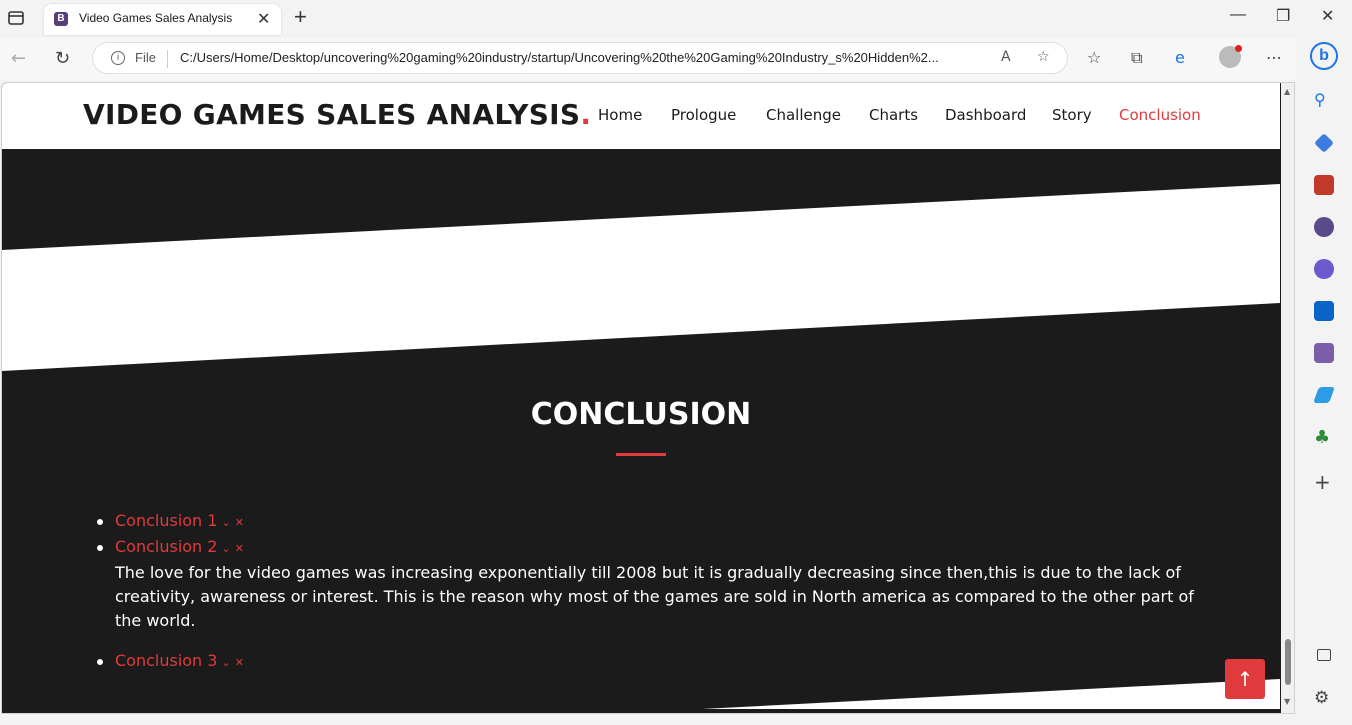 The width and height of the screenshot is (1352, 725). Describe the element at coordinates (1180, 57) in the screenshot. I see `edge-extension-icon: e` at that location.